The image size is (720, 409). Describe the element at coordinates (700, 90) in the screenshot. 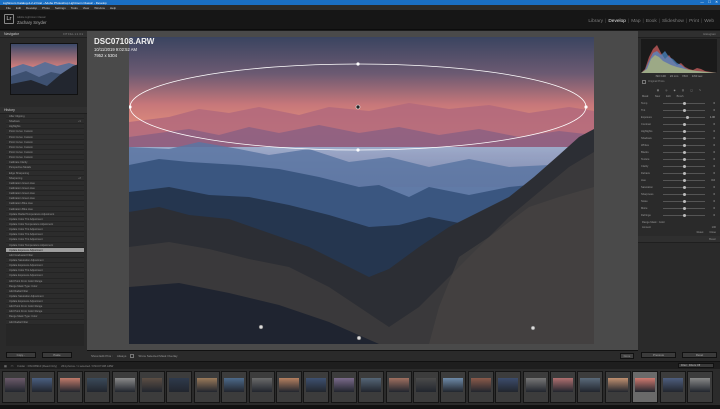

I see `adjustment-brush-tool-icon: ✎` at that location.